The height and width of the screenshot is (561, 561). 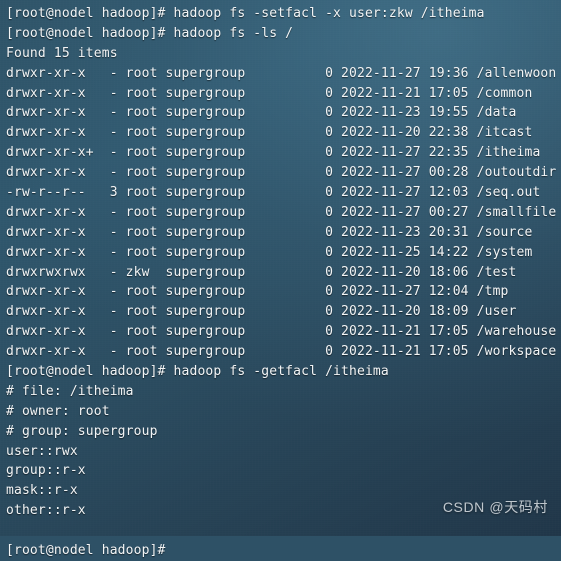 I want to click on terminal-line: # group: supergroup, so click(x=82, y=431).